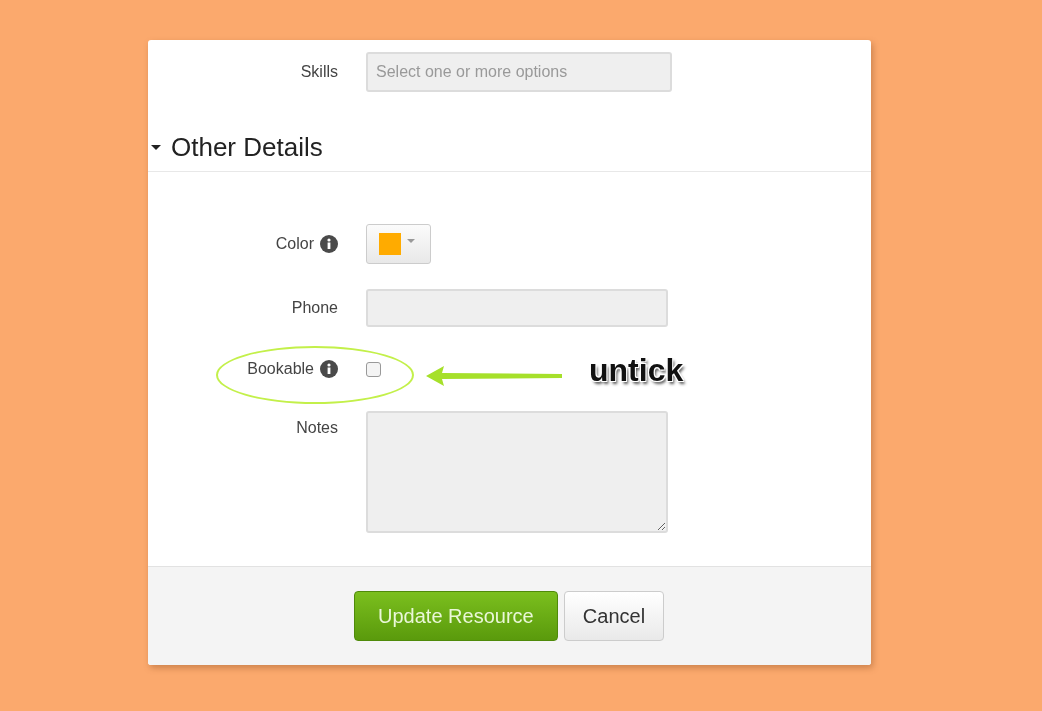 This screenshot has height=711, width=1042. I want to click on field-label: Skills, so click(319, 72).